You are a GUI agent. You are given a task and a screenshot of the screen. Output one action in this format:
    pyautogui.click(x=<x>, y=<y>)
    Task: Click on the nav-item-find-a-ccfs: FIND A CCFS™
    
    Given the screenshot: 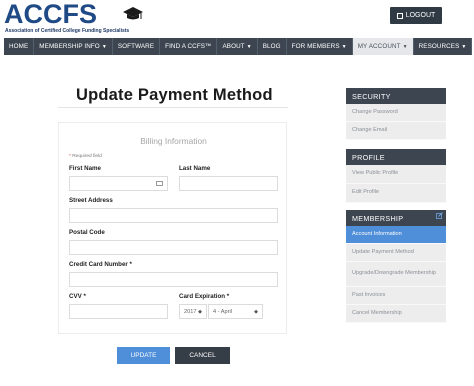 What is the action you would take?
    pyautogui.click(x=189, y=46)
    